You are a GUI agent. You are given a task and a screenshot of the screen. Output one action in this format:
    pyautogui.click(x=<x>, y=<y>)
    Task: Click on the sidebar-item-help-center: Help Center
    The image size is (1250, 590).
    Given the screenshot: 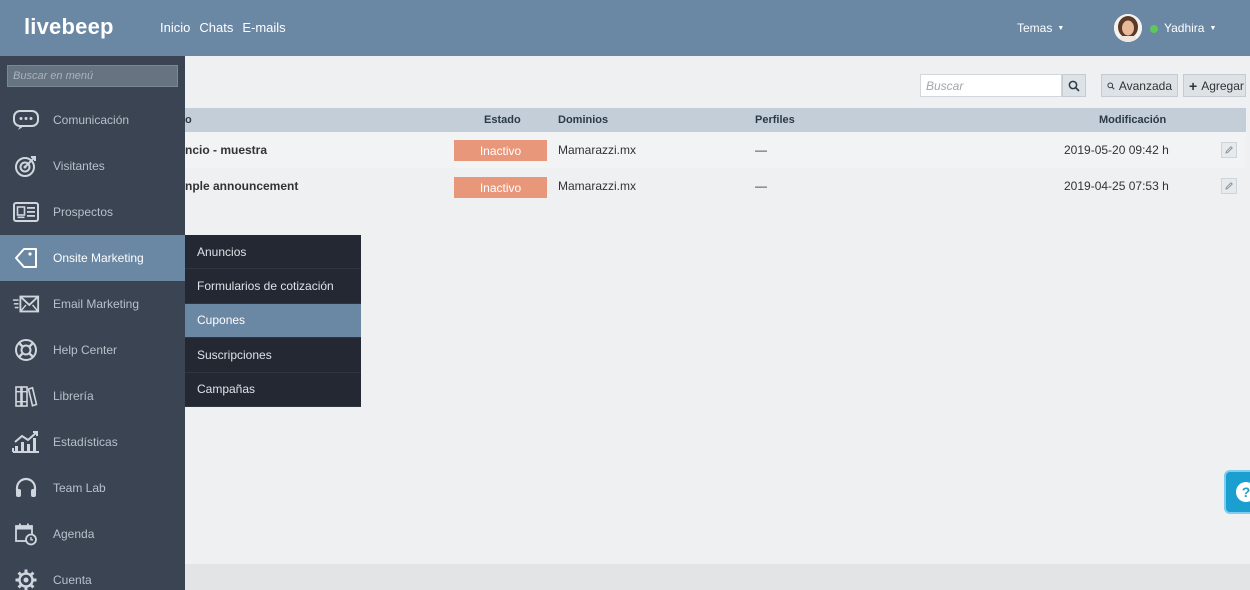 What is the action you would take?
    pyautogui.click(x=92, y=350)
    